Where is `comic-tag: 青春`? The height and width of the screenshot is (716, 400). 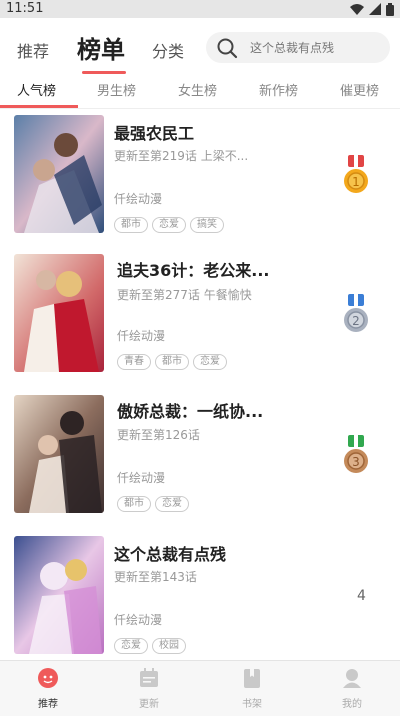
comic-tag: 青春 is located at coordinates (134, 362).